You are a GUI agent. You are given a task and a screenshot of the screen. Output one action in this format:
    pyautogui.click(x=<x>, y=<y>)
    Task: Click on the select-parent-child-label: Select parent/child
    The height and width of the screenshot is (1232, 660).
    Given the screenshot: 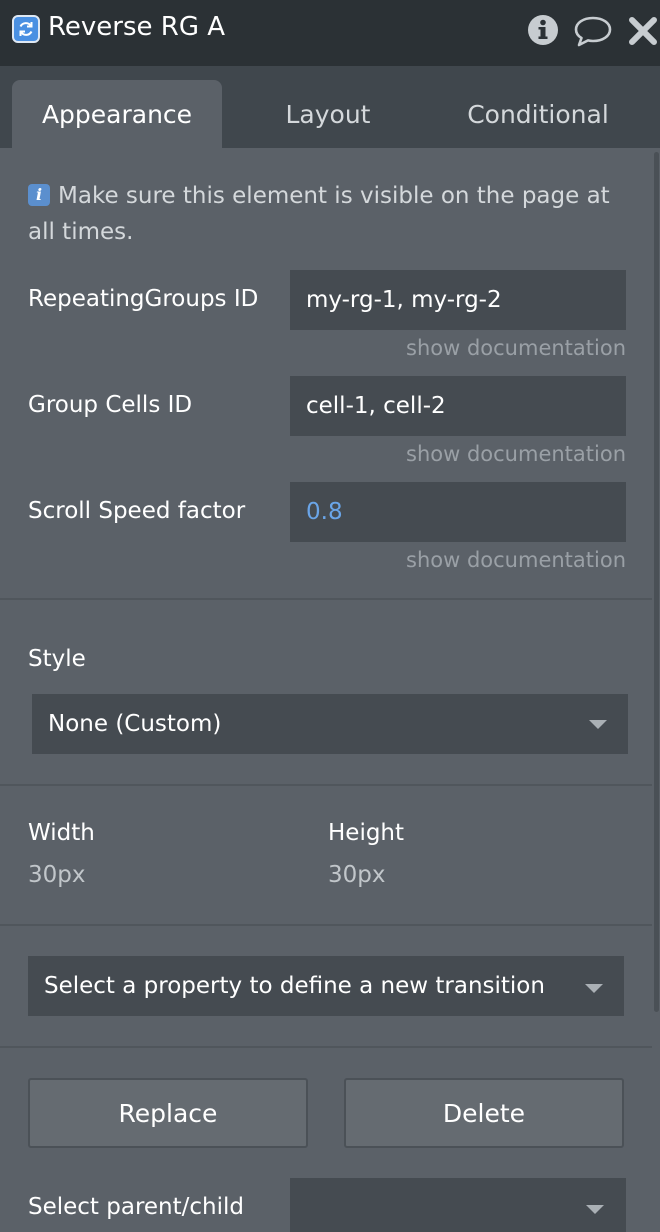 What is the action you would take?
    pyautogui.click(x=136, y=1207)
    